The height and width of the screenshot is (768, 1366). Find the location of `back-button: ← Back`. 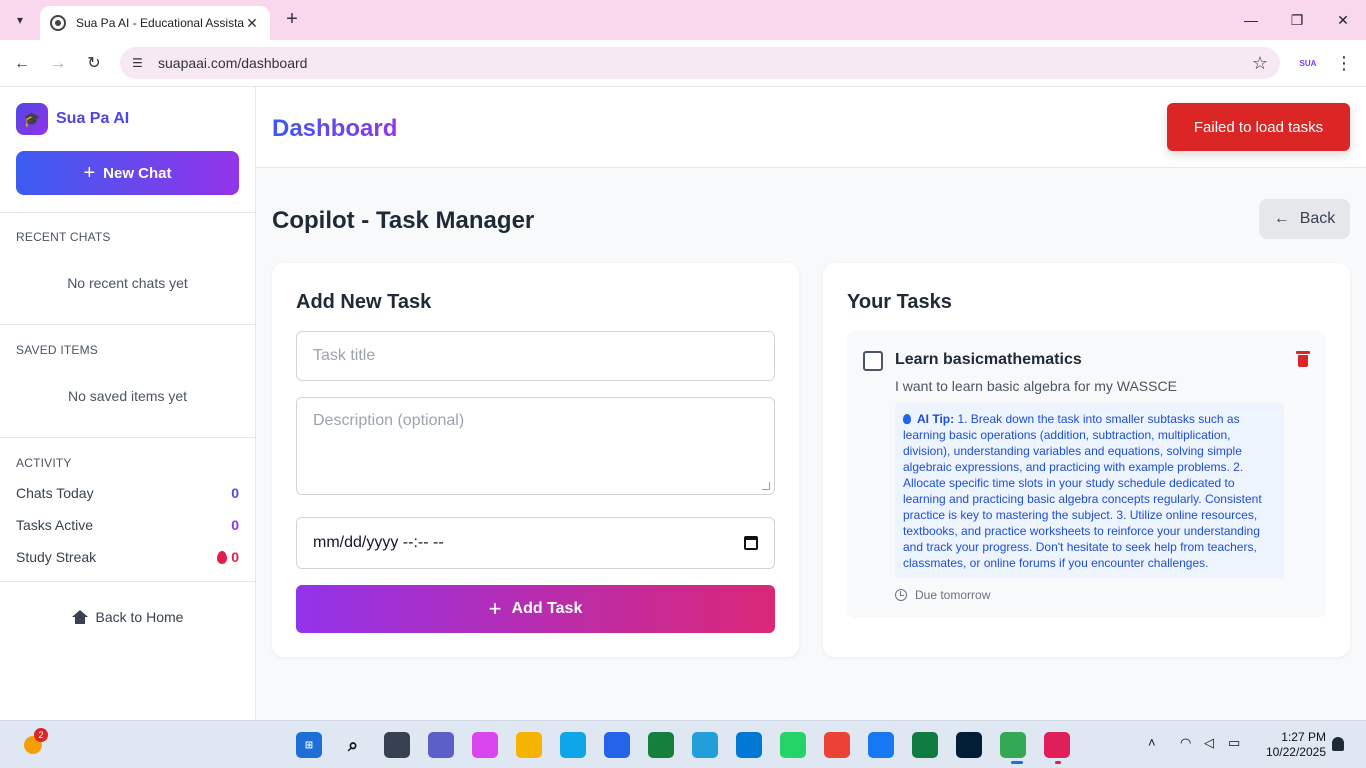

back-button: ← Back is located at coordinates (1304, 219).